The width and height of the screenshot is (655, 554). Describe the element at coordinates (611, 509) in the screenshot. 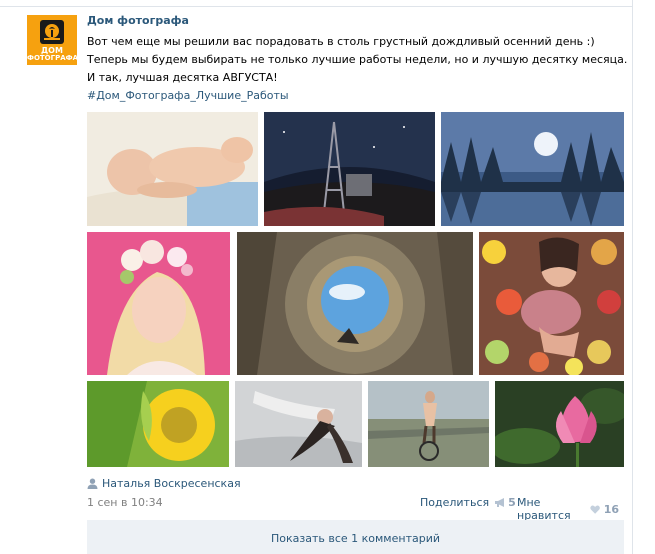

I see `like-count: 16` at that location.